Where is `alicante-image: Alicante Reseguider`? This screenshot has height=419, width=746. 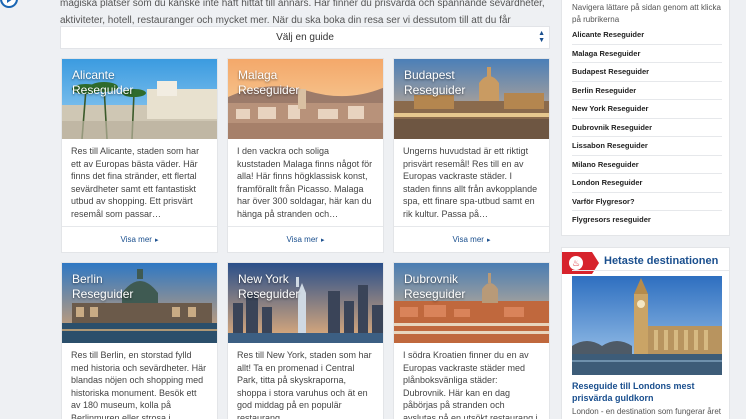 alicante-image: Alicante Reseguider is located at coordinates (139, 99).